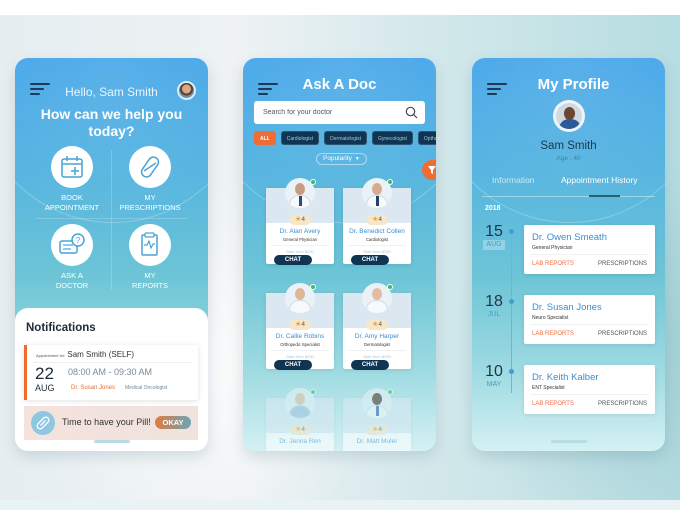 This screenshot has height=510, width=680. I want to click on doctor-search-input, so click(339, 112).